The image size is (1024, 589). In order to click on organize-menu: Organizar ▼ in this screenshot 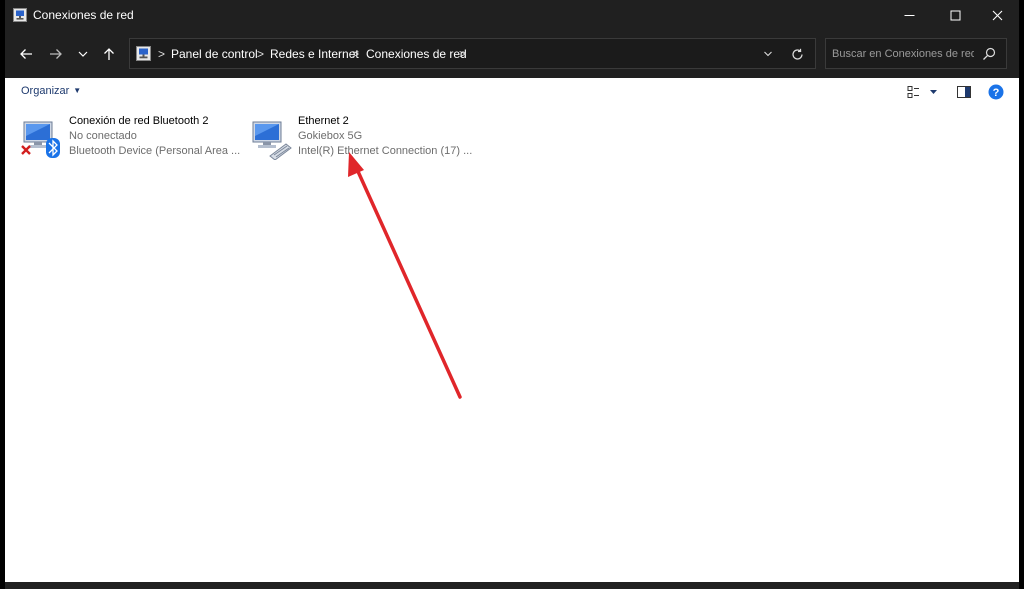, I will do `click(51, 91)`.